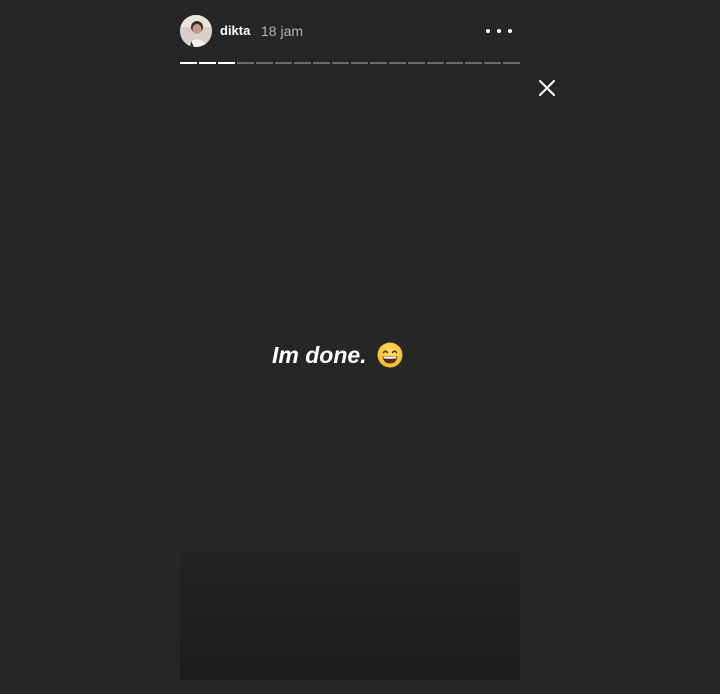 The height and width of the screenshot is (694, 720). I want to click on story-timestamp: 18 jam, so click(282, 31).